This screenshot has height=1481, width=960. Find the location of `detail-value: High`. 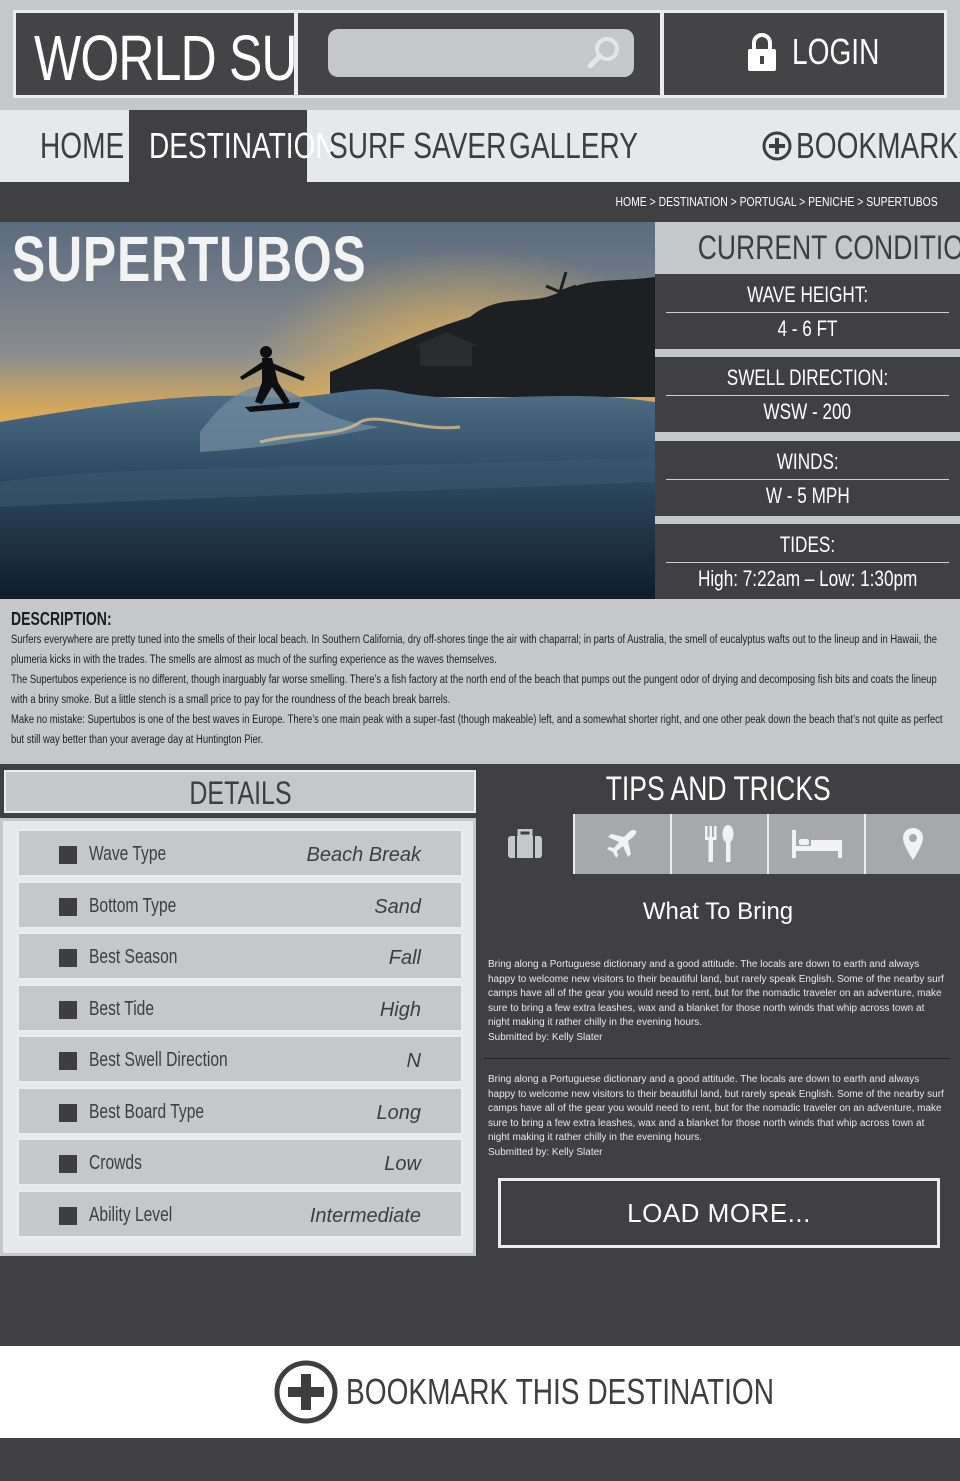

detail-value: High is located at coordinates (400, 1009).